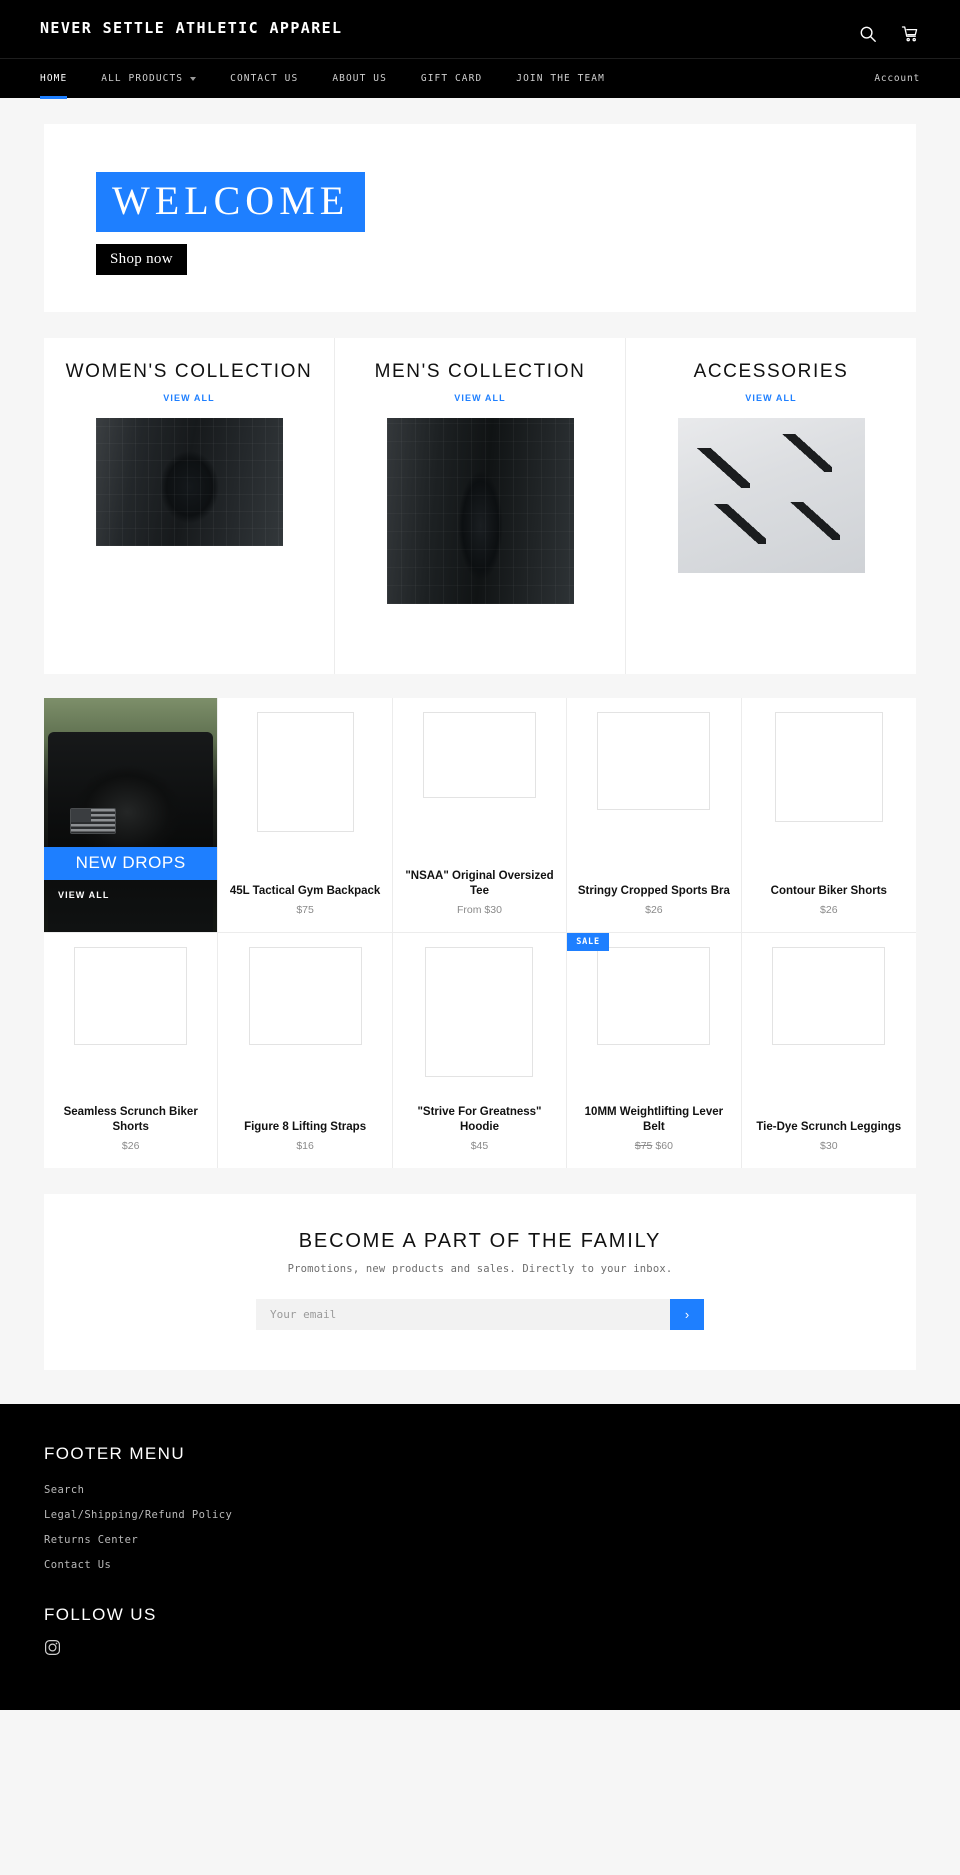 Image resolution: width=960 pixels, height=1875 pixels. I want to click on cart-icon, so click(910, 34).